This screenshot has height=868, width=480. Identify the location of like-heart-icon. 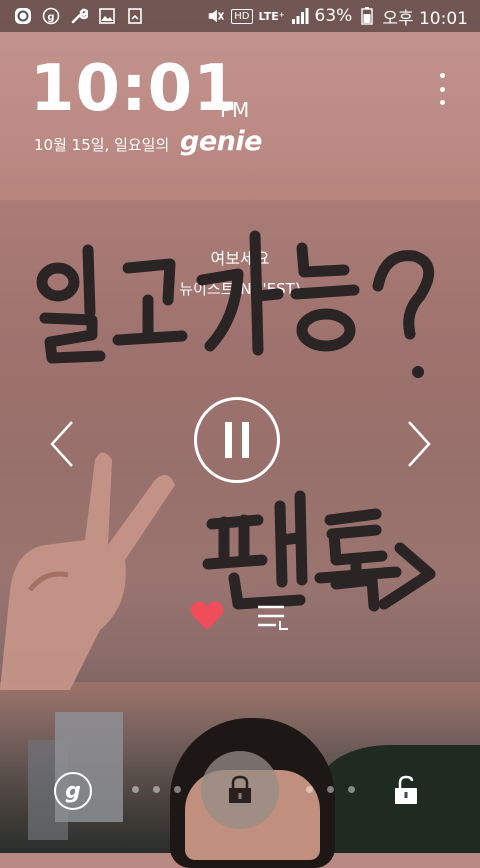
(207, 616).